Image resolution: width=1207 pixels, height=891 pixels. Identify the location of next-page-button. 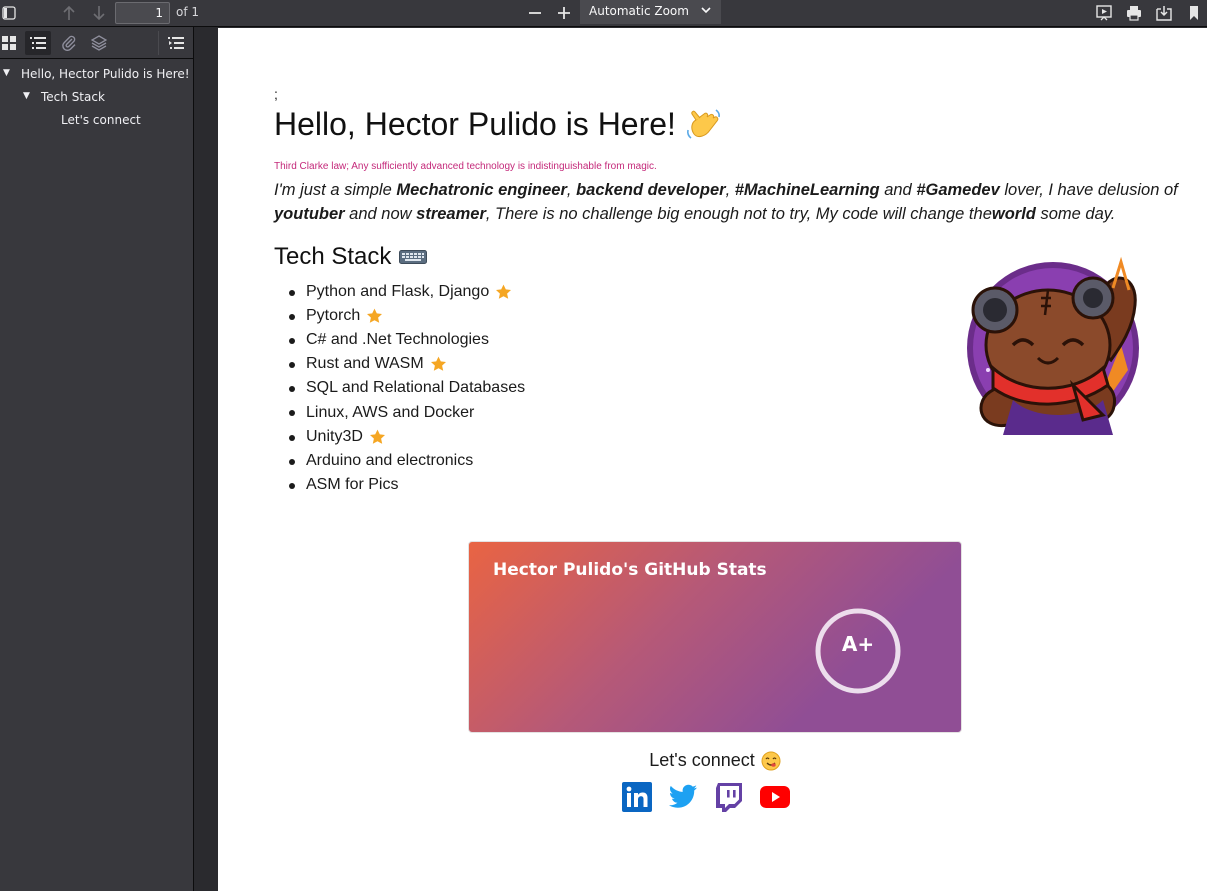
(99, 13).